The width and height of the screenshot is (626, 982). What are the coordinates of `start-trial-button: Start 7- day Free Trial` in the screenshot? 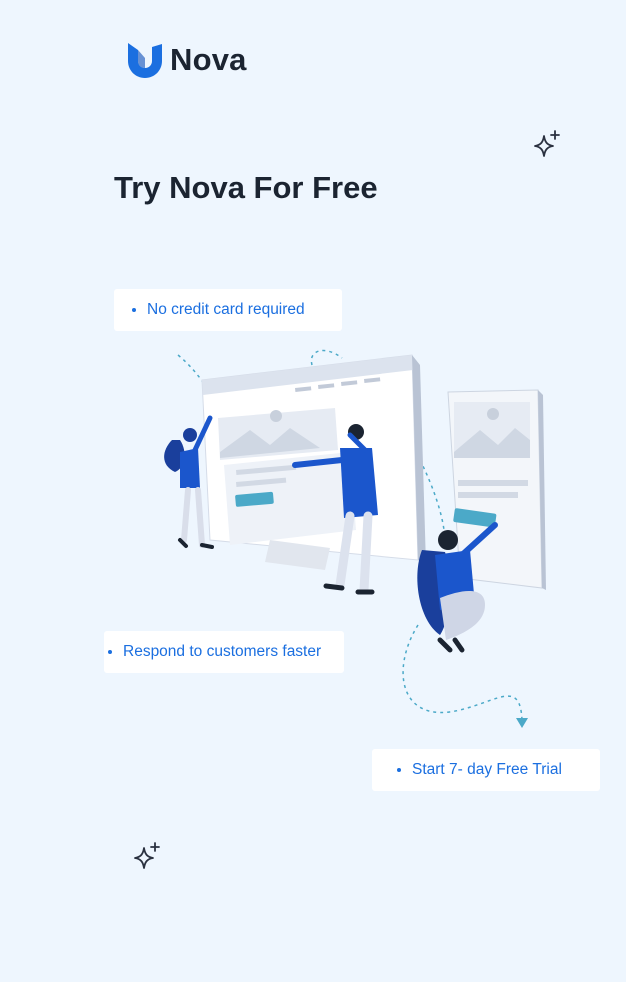 It's located at (486, 770).